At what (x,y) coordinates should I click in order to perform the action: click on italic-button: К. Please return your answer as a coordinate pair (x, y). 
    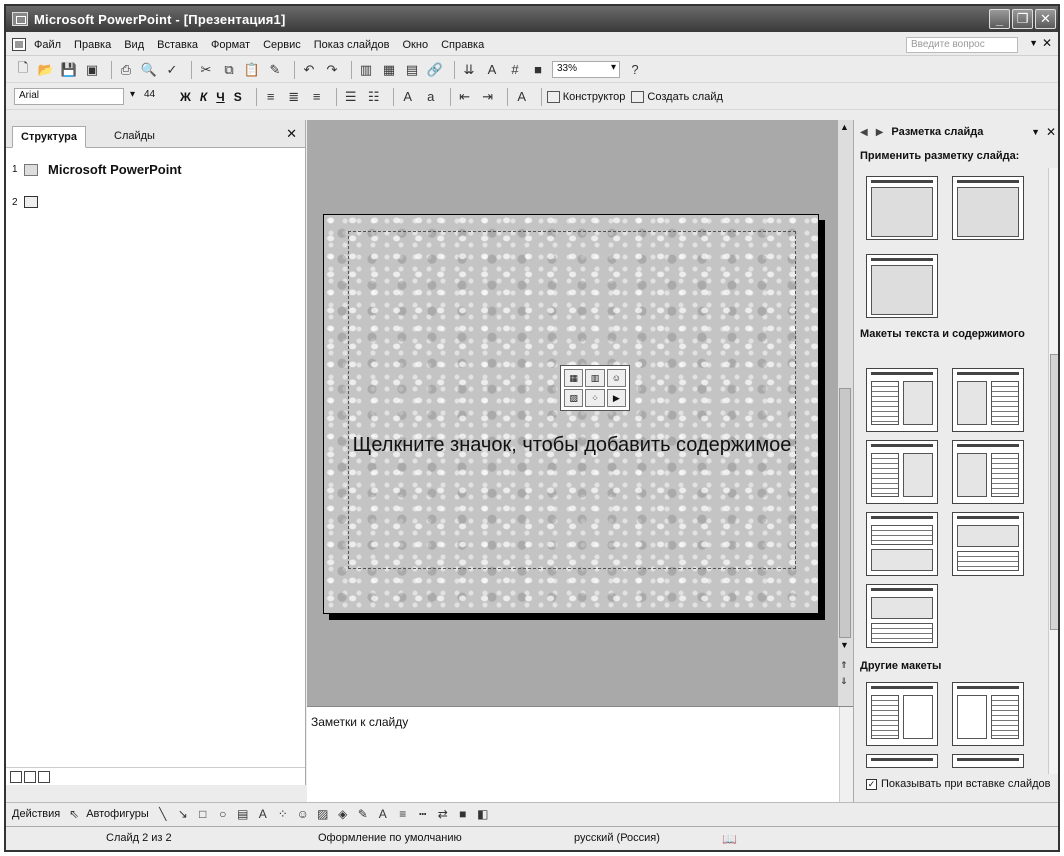
    Looking at the image, I should click on (203, 97).